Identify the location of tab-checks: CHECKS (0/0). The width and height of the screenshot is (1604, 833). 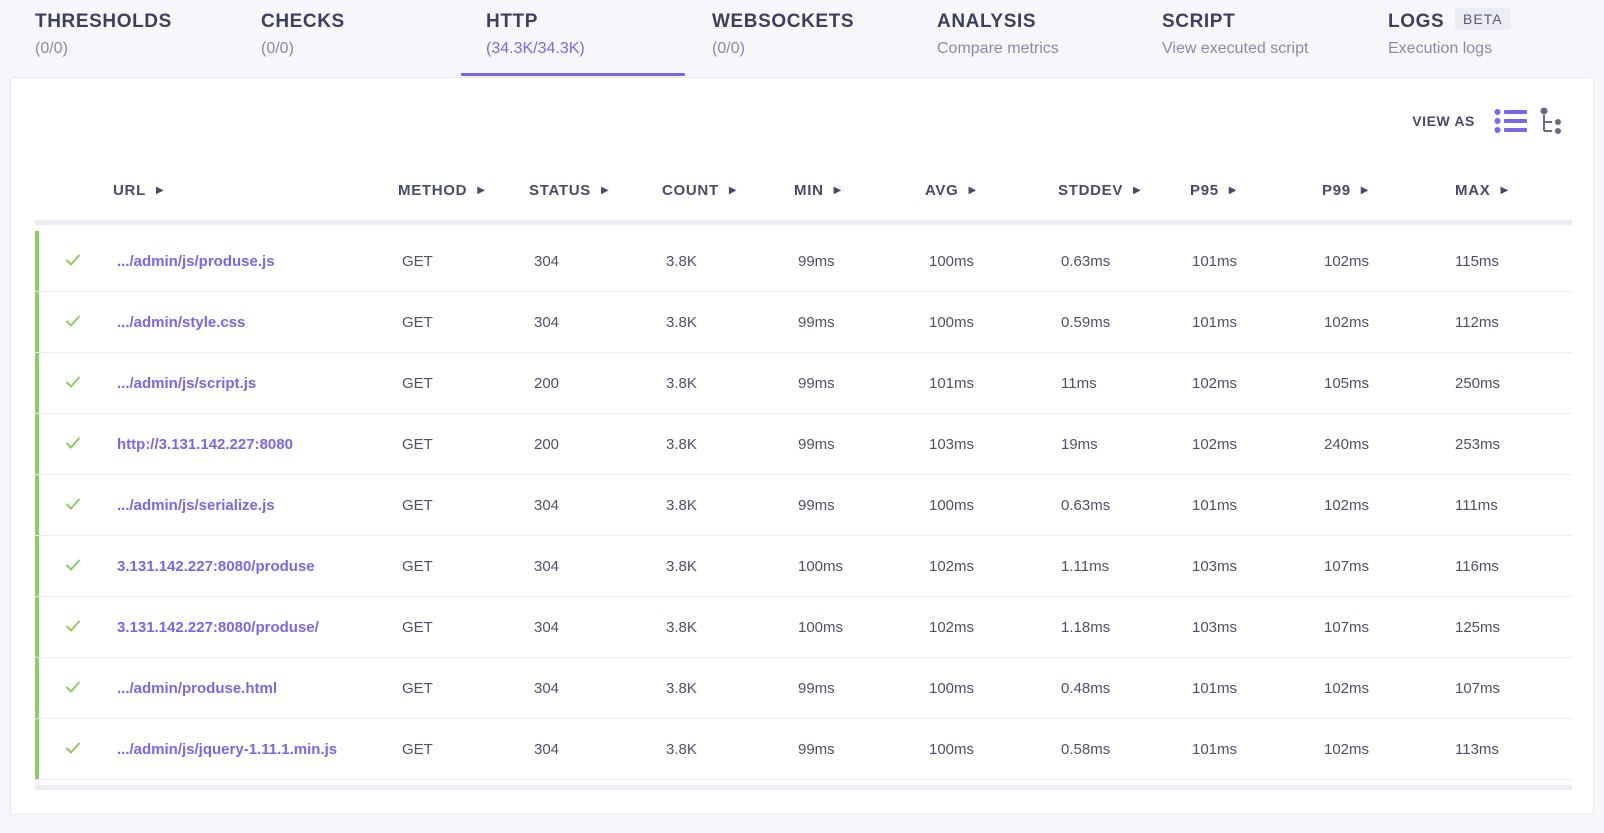
(361, 38).